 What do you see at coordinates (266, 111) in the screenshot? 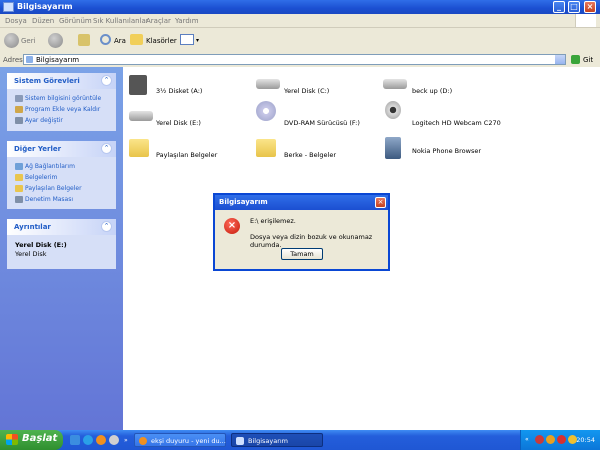
I see `dvd-drive-icon` at bounding box center [266, 111].